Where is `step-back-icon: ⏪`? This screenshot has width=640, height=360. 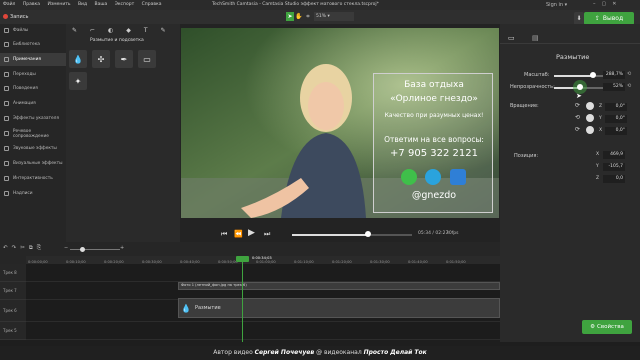 step-back-icon: ⏪ is located at coordinates (238, 234).